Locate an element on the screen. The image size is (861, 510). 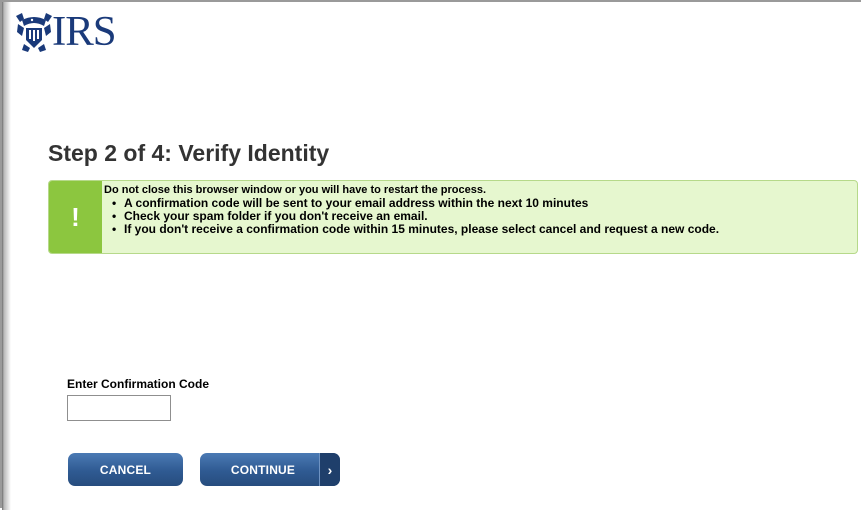
eagle-logo-icon is located at coordinates (34, 32).